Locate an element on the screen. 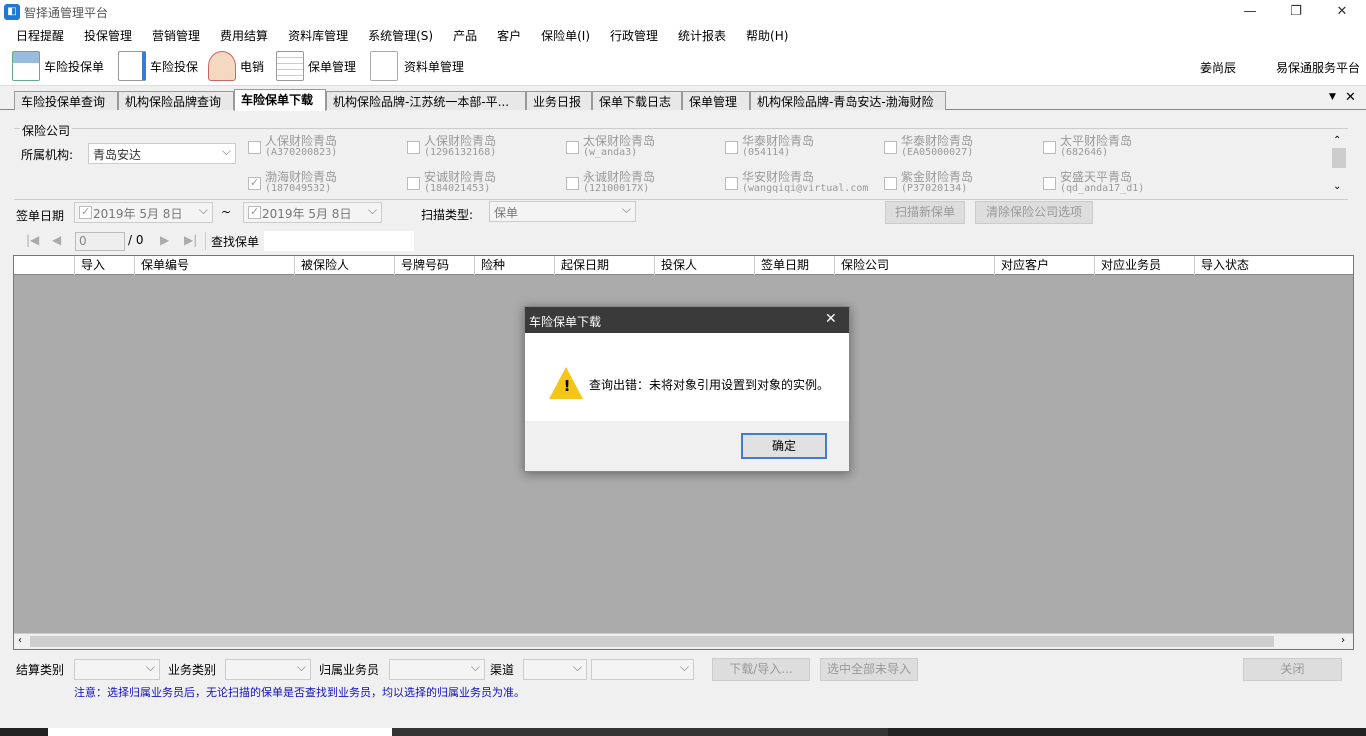 The image size is (1366, 736). clear-insurer-selection-button: 清除保险公司选项 is located at coordinates (1034, 212).